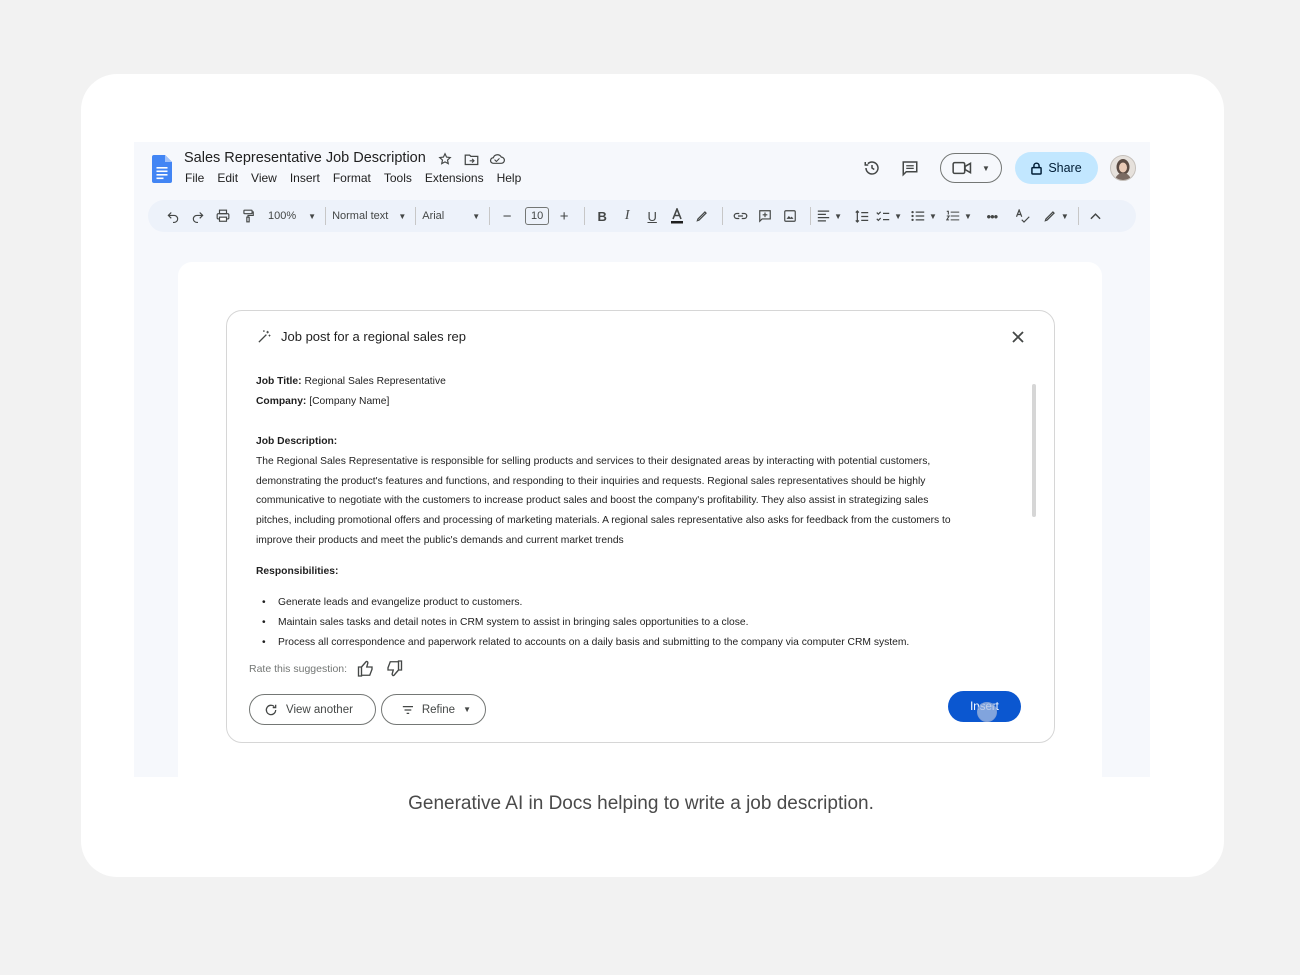 The height and width of the screenshot is (975, 1300). I want to click on responsibilities-heading: Responsibilities:, so click(636, 572).